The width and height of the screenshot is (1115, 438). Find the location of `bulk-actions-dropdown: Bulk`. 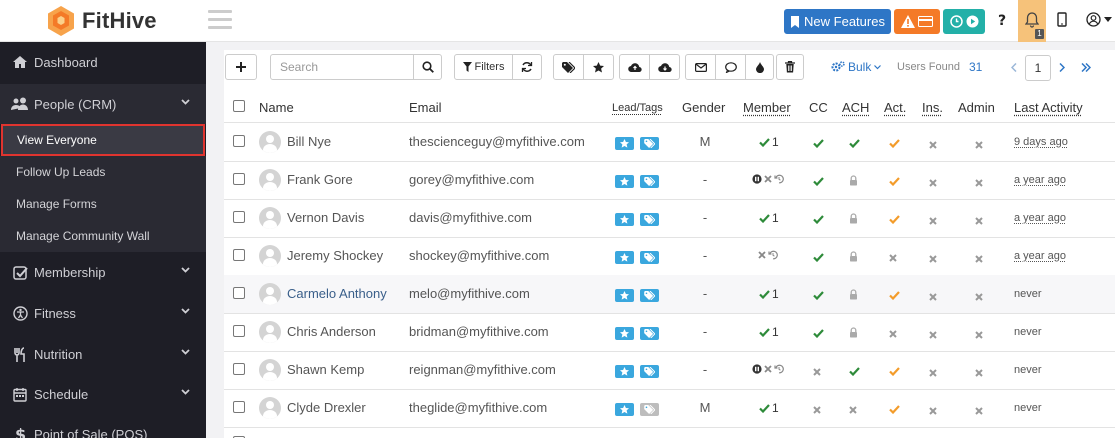

bulk-actions-dropdown: Bulk is located at coordinates (856, 67).